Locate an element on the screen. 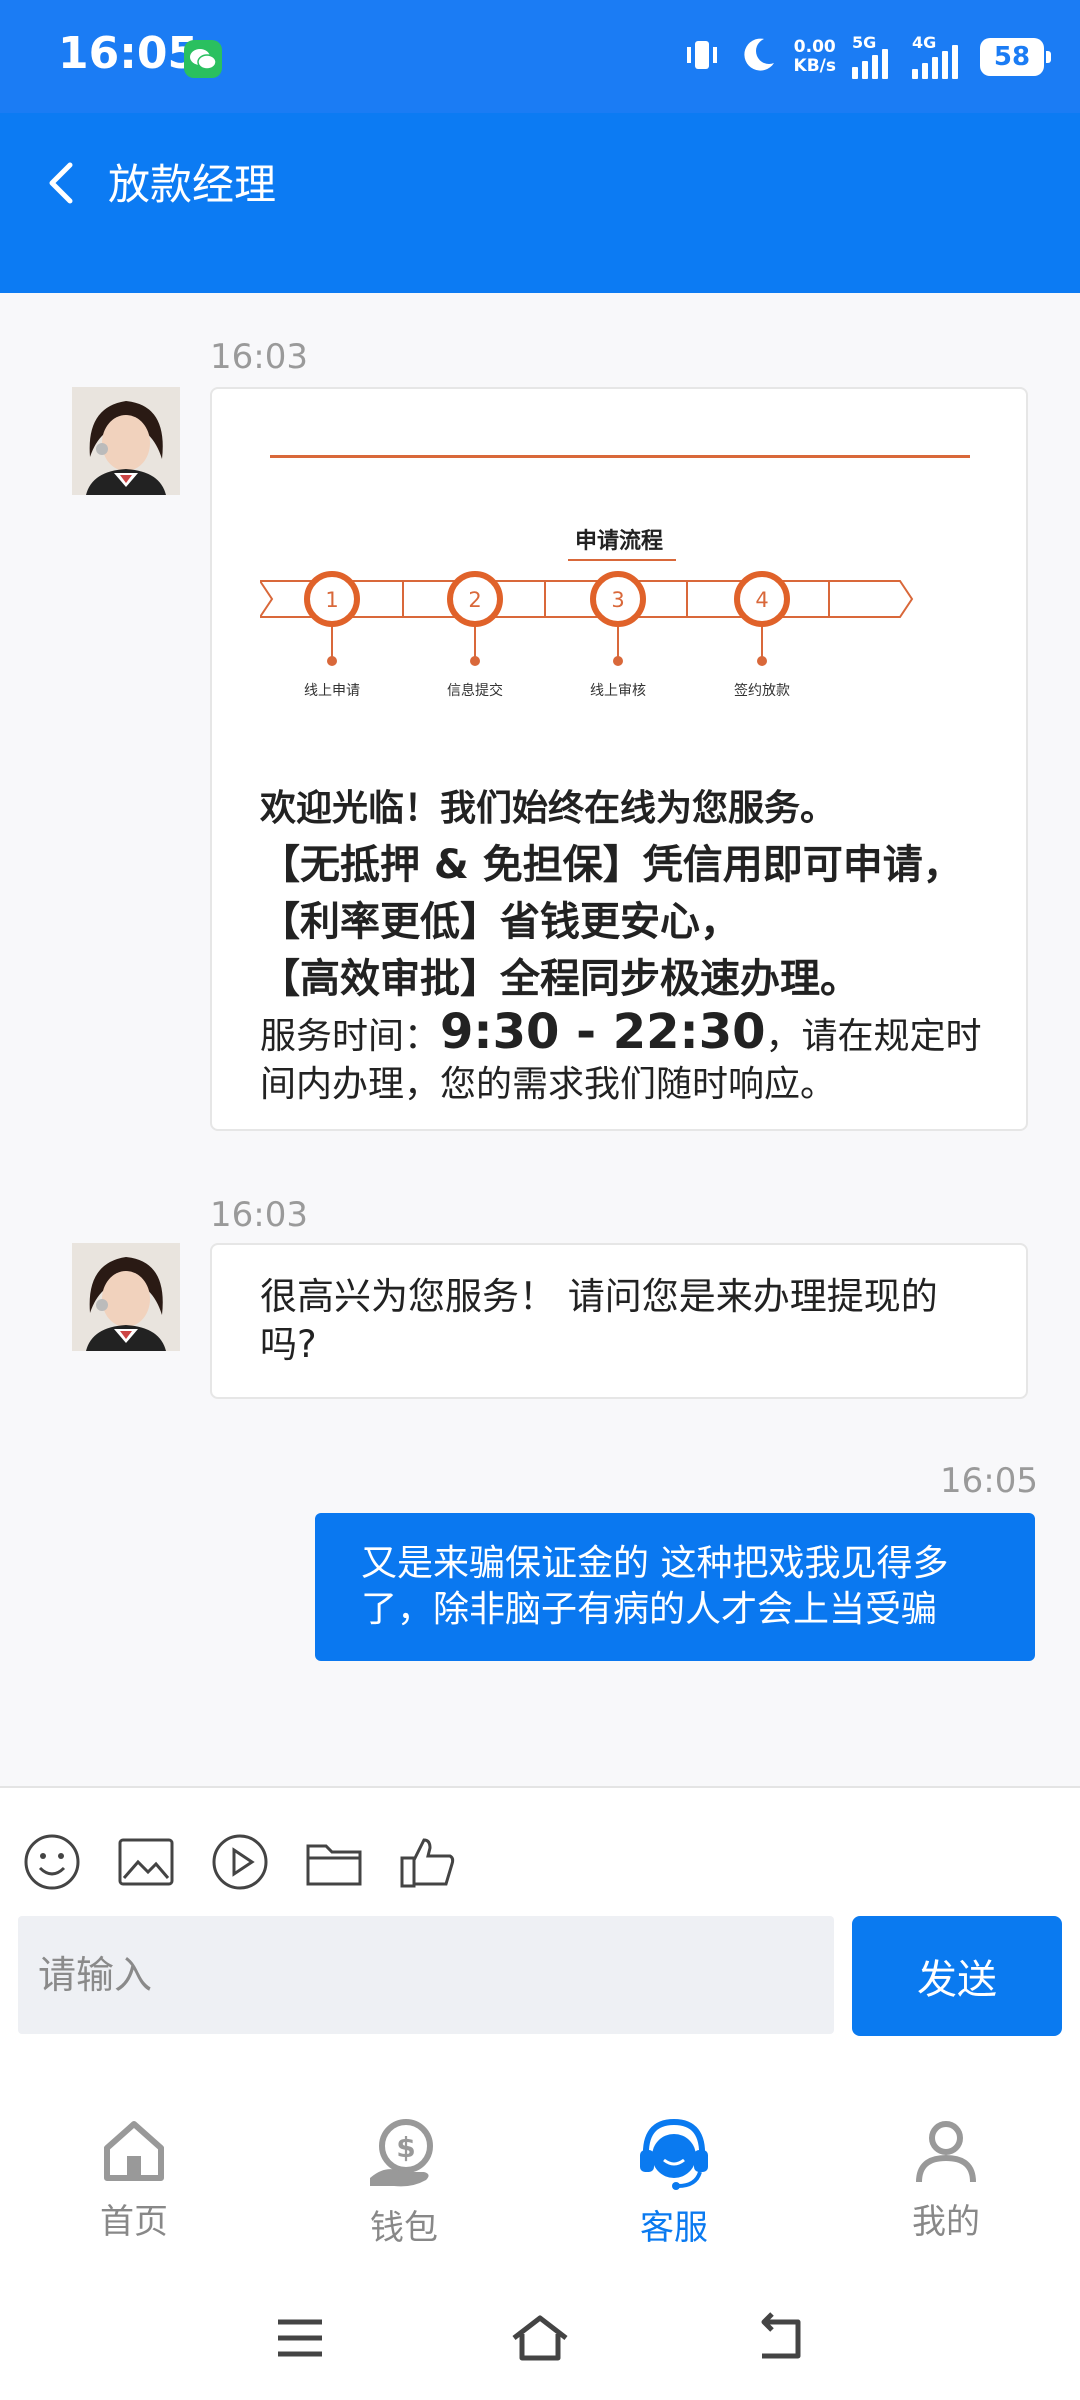 The width and height of the screenshot is (1080, 2400). svg-text: 3 is located at coordinates (617, 600).